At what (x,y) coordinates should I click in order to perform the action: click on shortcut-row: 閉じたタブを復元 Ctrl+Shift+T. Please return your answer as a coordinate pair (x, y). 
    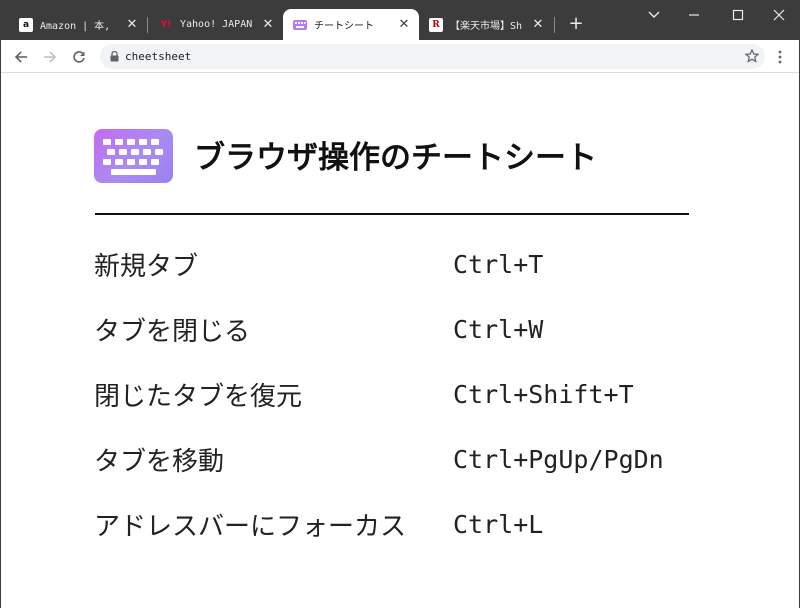
    Looking at the image, I should click on (404, 396).